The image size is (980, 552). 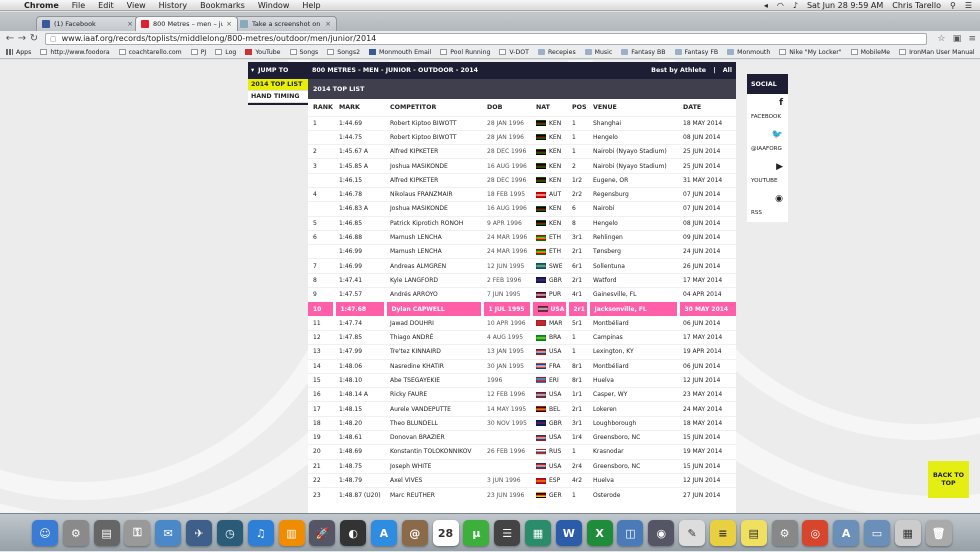 What do you see at coordinates (168, 533) in the screenshot?
I see `mail-icon: ✉` at bounding box center [168, 533].